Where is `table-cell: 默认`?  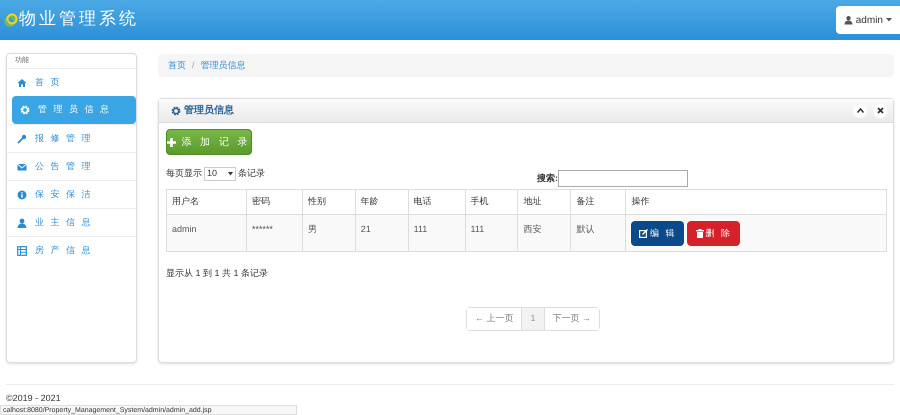
table-cell: 默认 is located at coordinates (598, 233).